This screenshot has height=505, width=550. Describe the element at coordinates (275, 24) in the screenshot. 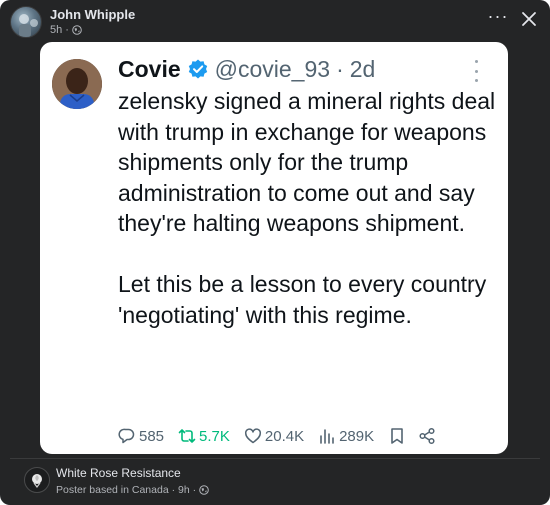

I see `post-header: John Whipple 5h · ···` at that location.